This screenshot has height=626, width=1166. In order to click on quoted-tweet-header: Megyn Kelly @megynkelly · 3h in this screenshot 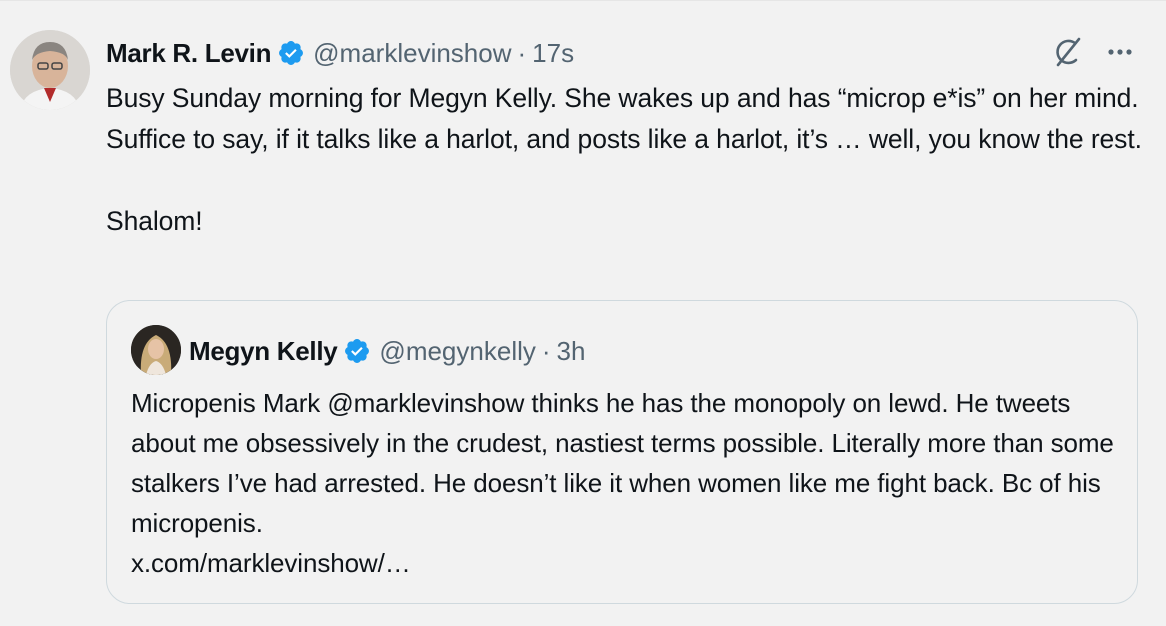, I will do `click(387, 351)`.